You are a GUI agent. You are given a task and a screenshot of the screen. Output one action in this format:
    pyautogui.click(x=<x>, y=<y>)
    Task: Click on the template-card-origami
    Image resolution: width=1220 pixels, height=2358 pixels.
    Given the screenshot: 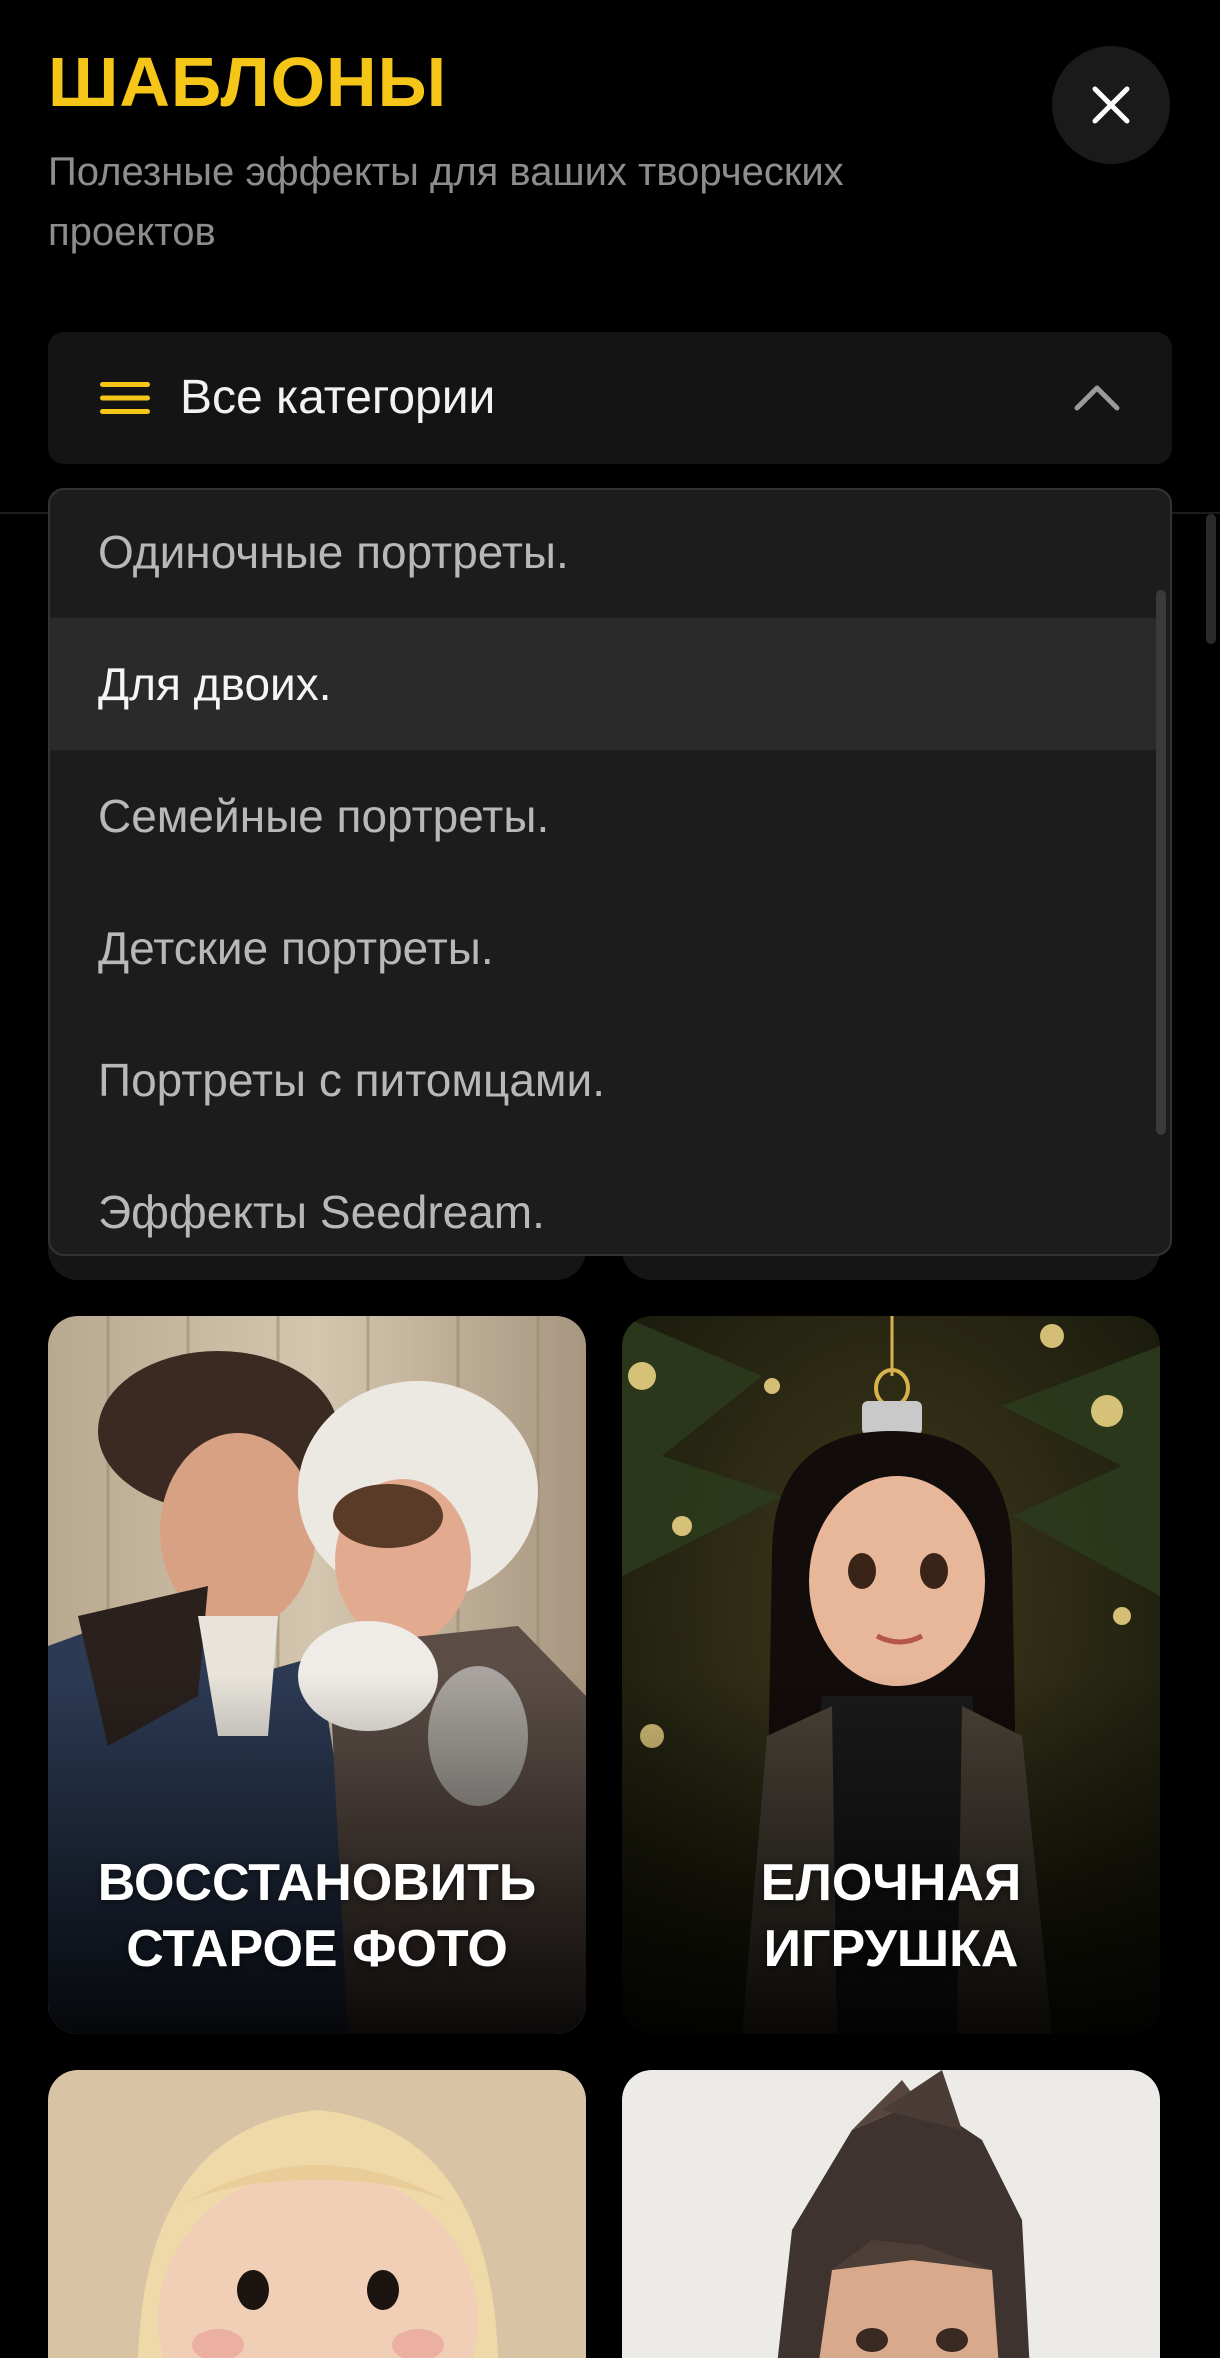 What is the action you would take?
    pyautogui.click(x=891, y=2214)
    